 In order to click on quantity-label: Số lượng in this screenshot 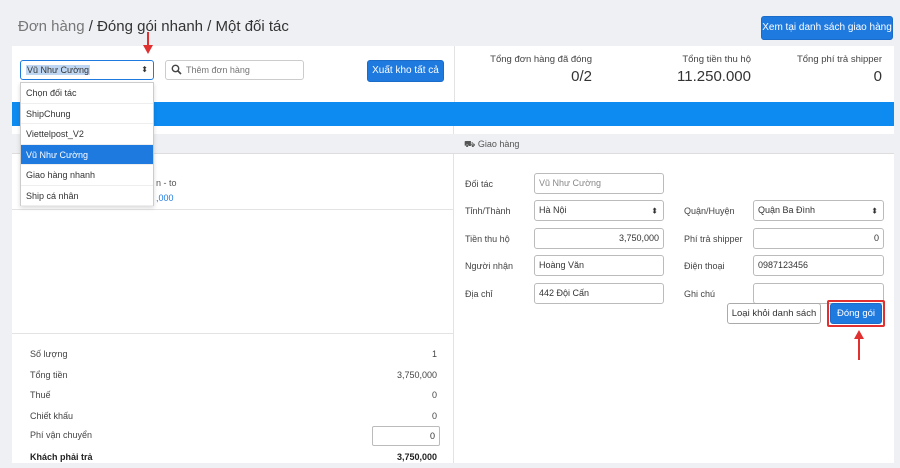, I will do `click(49, 354)`.